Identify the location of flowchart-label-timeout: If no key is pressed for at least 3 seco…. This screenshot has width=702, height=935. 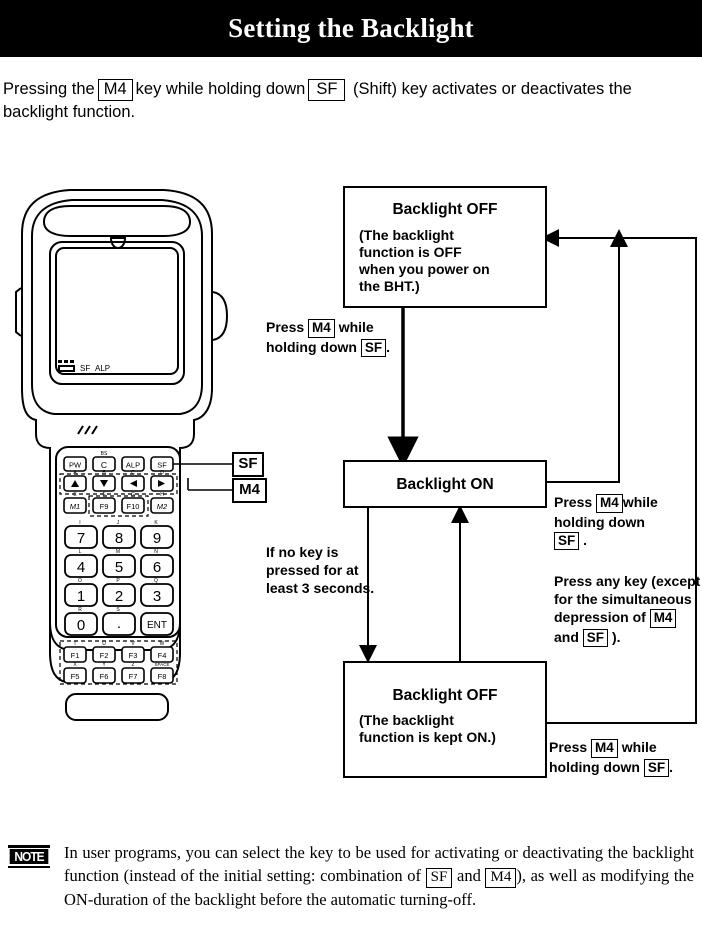
(336, 570).